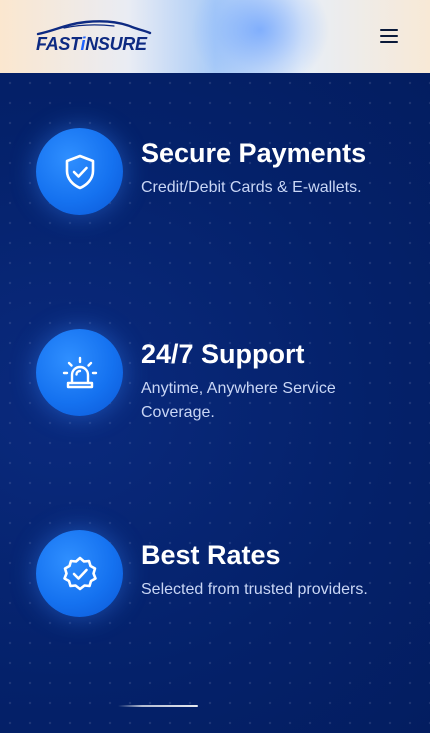 The width and height of the screenshot is (430, 733). Describe the element at coordinates (58, 44) in the screenshot. I see `logo-text-fast: FAST` at that location.